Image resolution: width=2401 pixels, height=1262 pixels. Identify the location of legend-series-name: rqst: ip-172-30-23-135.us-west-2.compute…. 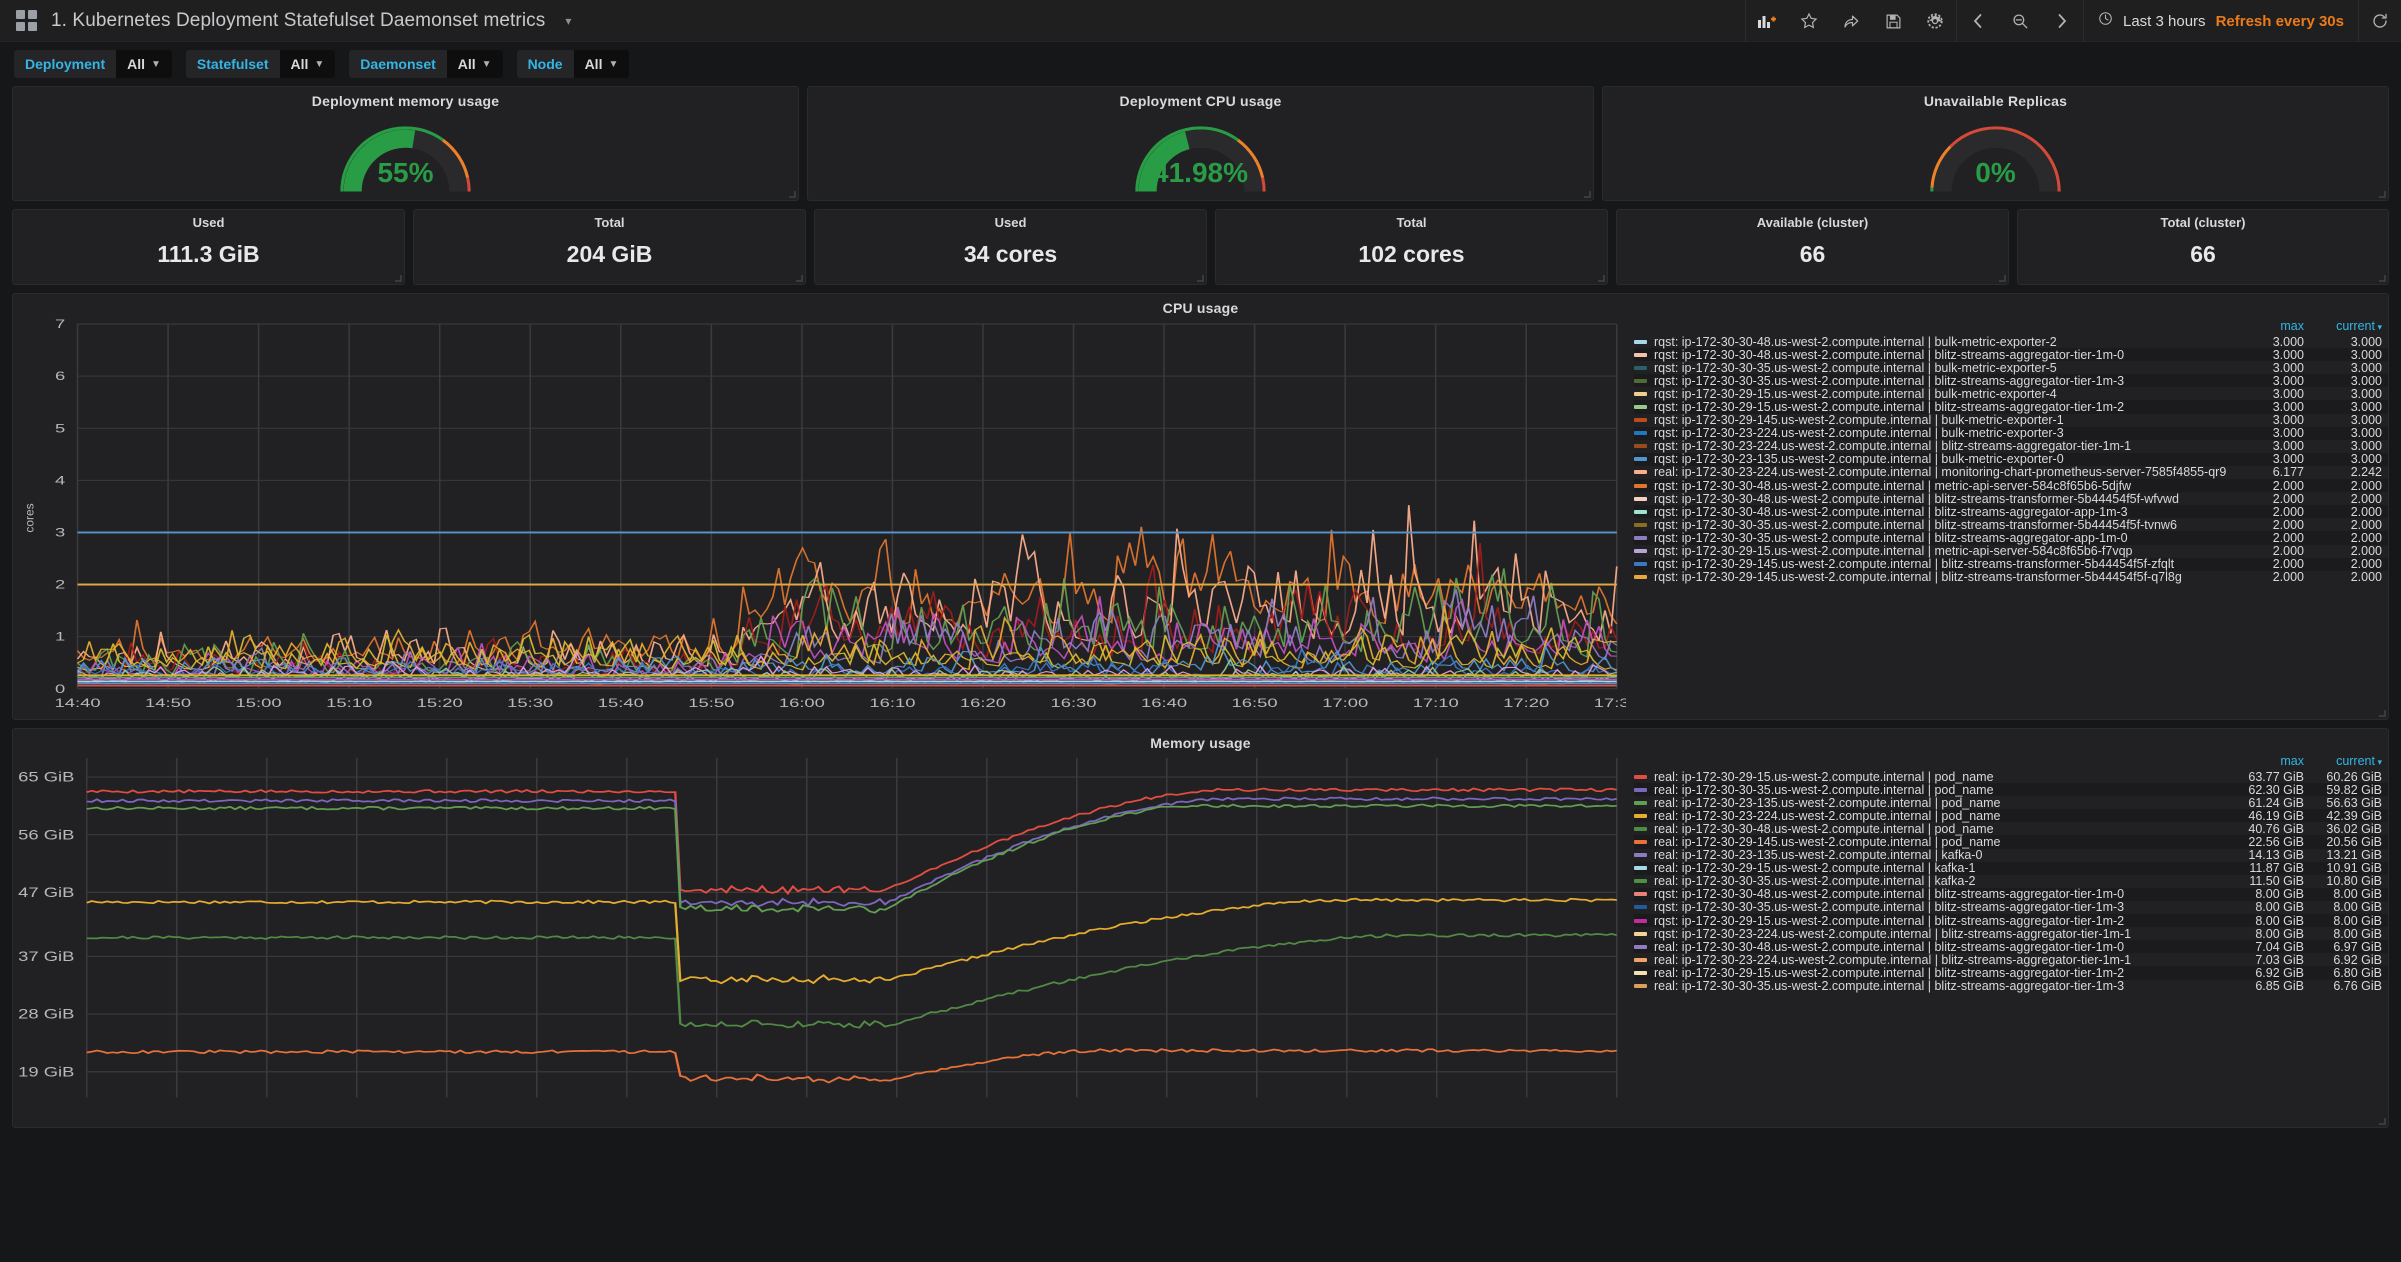
(1940, 459).